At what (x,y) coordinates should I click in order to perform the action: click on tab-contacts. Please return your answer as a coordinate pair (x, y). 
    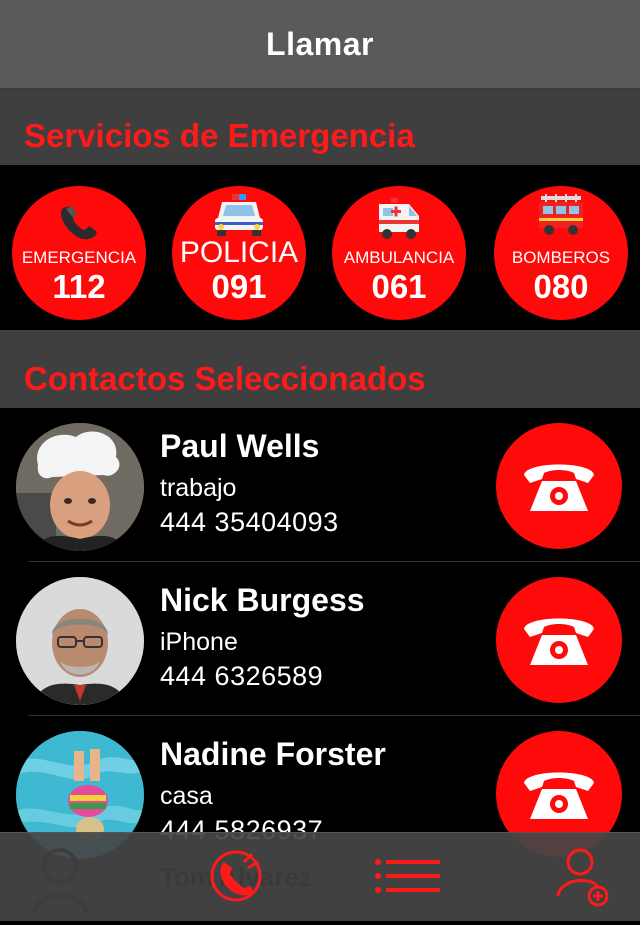
    Looking at the image, I should click on (80, 876).